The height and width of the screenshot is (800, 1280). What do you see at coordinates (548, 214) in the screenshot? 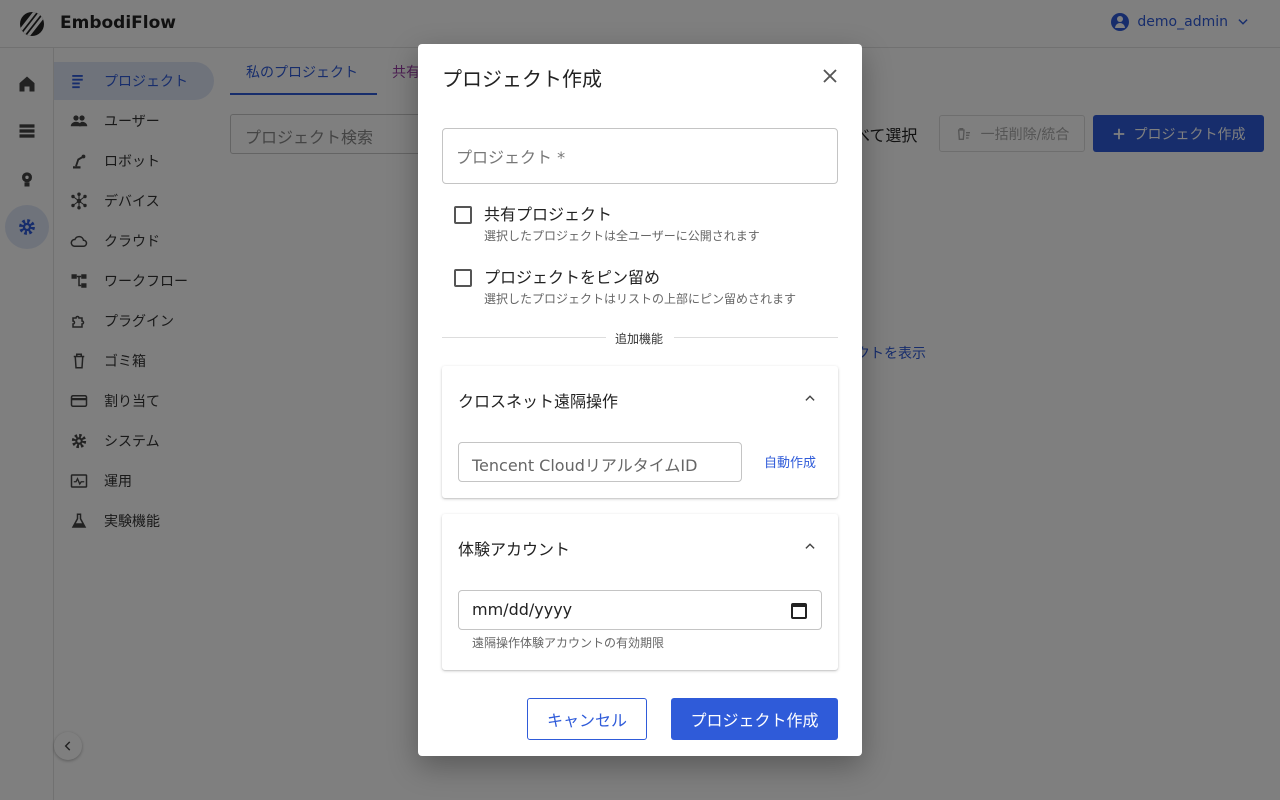
I see `shared-project-label: 共有プロジェクト` at bounding box center [548, 214].